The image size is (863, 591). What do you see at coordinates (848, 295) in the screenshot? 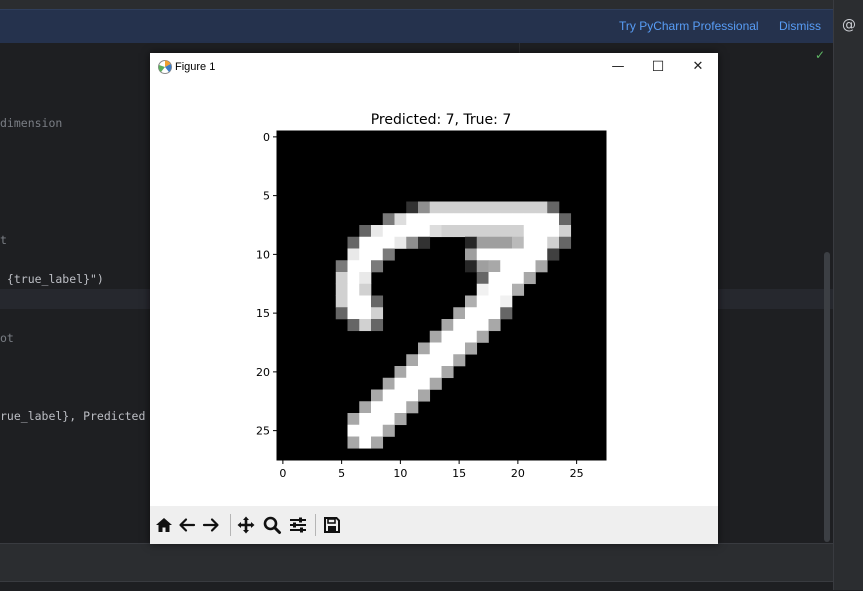
I see `right-tool-strip: @` at bounding box center [848, 295].